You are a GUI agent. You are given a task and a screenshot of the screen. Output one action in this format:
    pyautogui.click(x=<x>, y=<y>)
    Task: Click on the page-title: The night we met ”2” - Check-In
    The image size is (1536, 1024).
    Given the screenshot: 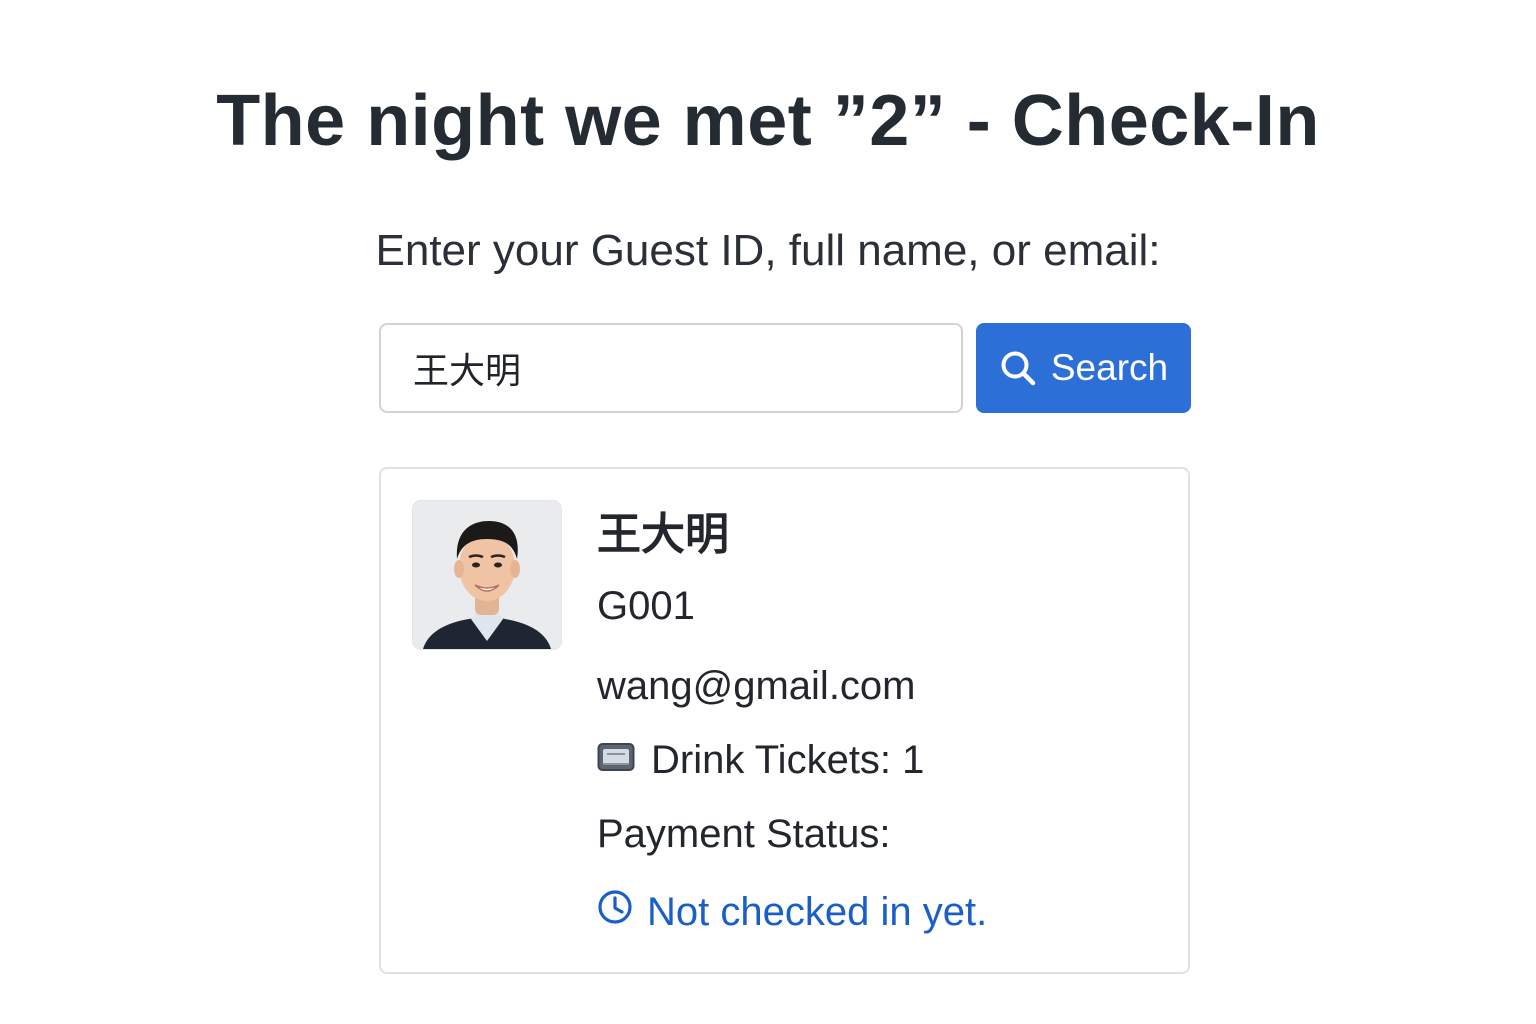 What is the action you would take?
    pyautogui.click(x=768, y=121)
    